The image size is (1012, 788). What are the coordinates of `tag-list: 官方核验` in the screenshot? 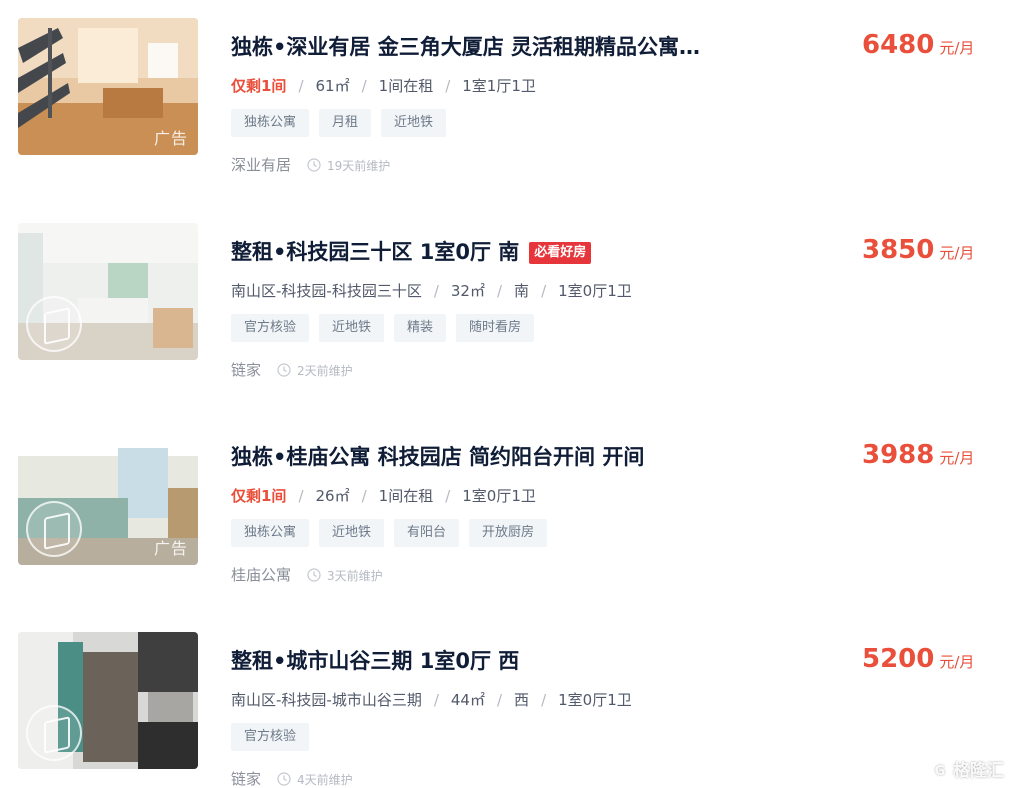 It's located at (270, 737).